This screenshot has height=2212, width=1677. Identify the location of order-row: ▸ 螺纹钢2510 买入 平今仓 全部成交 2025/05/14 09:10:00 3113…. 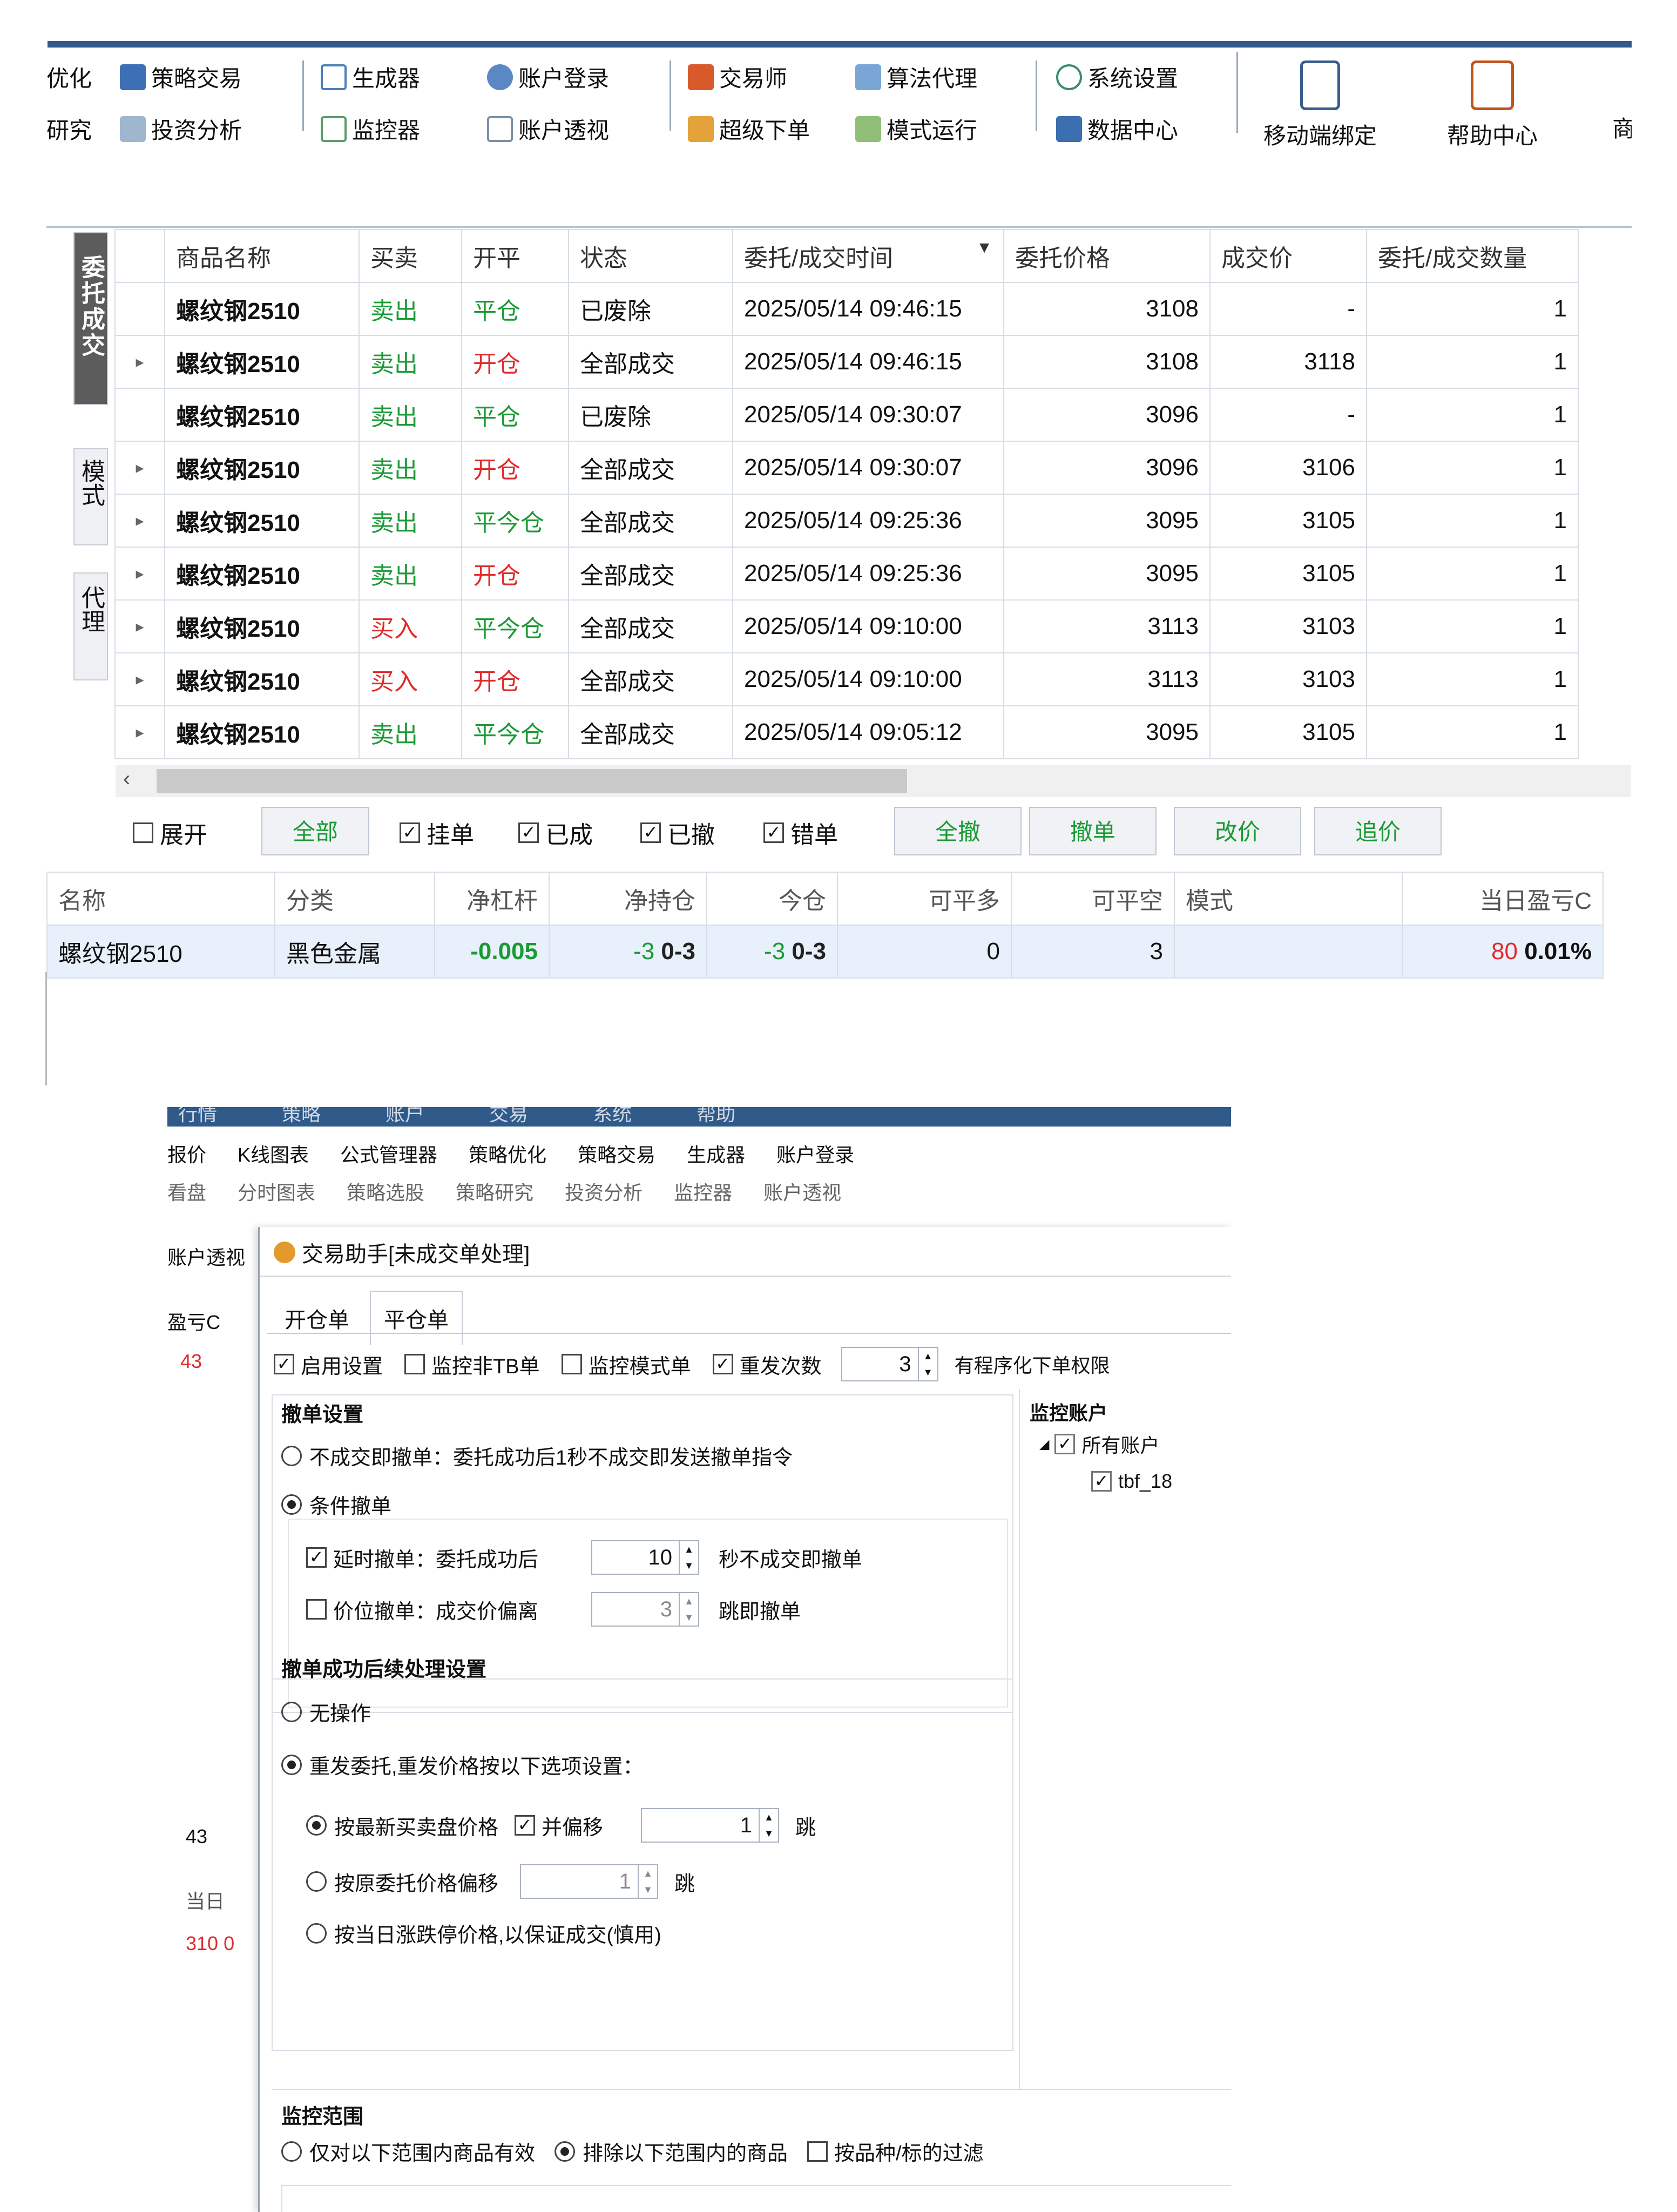
(847, 626).